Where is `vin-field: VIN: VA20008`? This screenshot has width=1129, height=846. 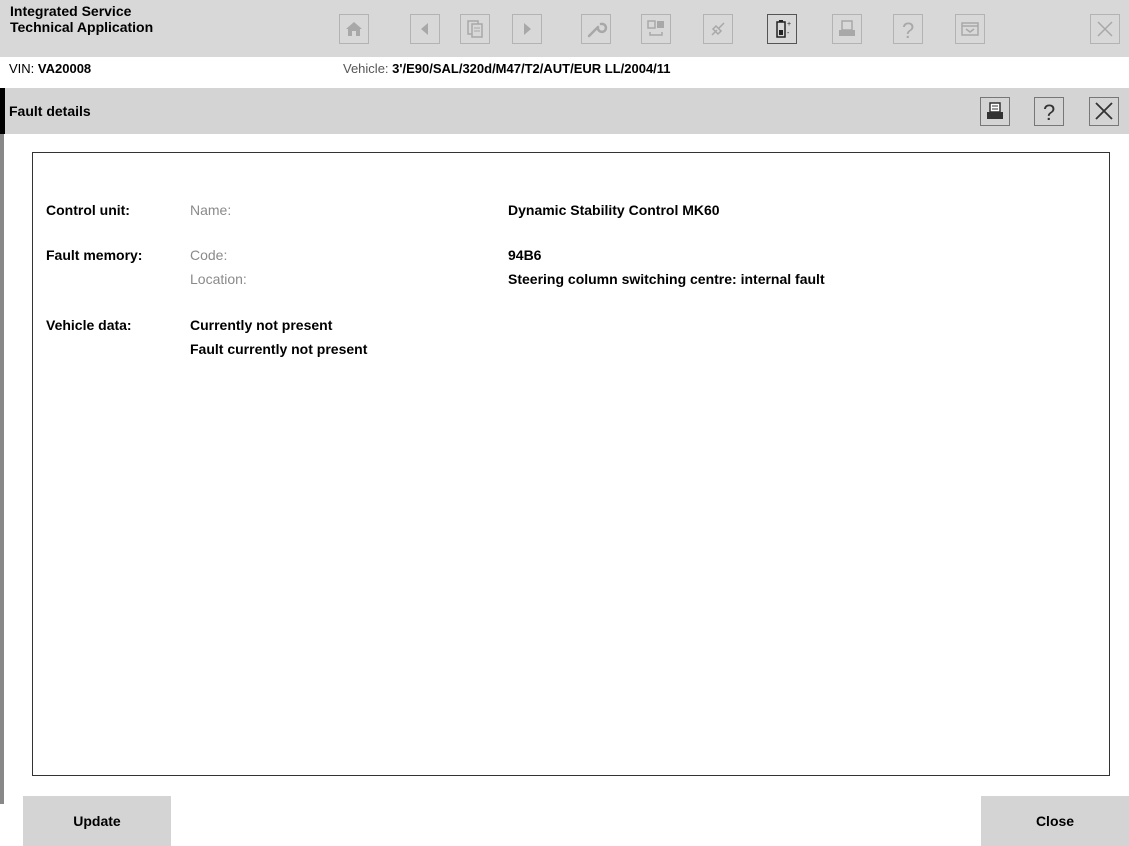
vin-field: VIN: VA20008 is located at coordinates (50, 68).